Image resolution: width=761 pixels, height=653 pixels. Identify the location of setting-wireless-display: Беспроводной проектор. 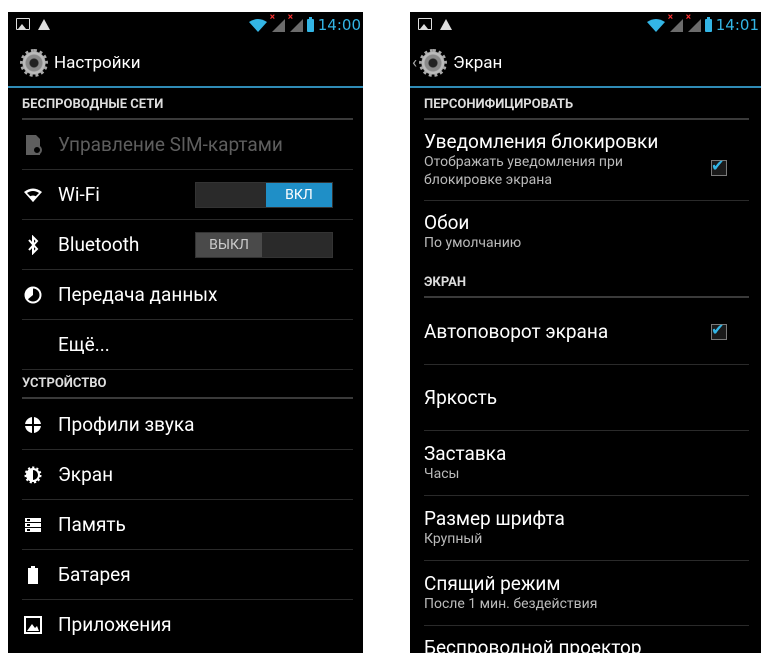
(586, 639).